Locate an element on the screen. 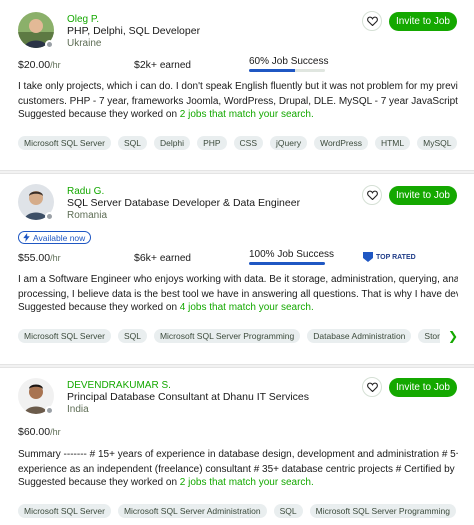 The width and height of the screenshot is (474, 525). lightning-icon is located at coordinates (26, 237).